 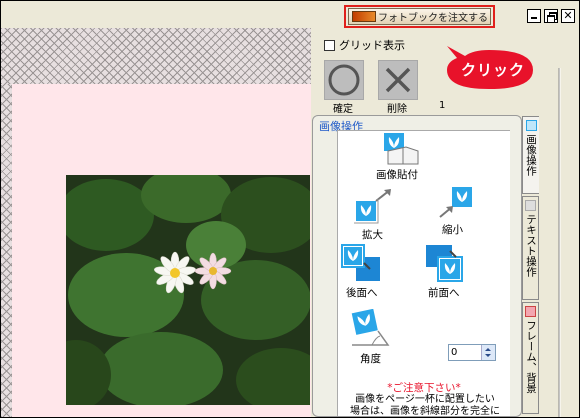 What do you see at coordinates (444, 293) in the screenshot?
I see `bring-forward-label: 前面へ` at bounding box center [444, 293].